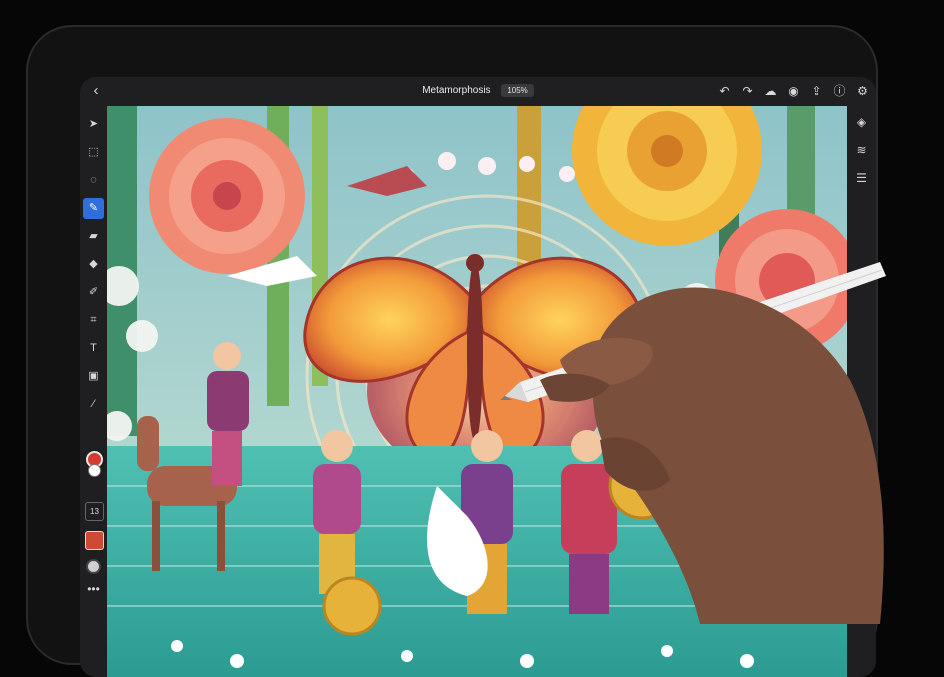 Image resolution: width=944 pixels, height=677 pixels. What do you see at coordinates (93, 320) in the screenshot?
I see `crop-icon: ⌗` at bounding box center [93, 320].